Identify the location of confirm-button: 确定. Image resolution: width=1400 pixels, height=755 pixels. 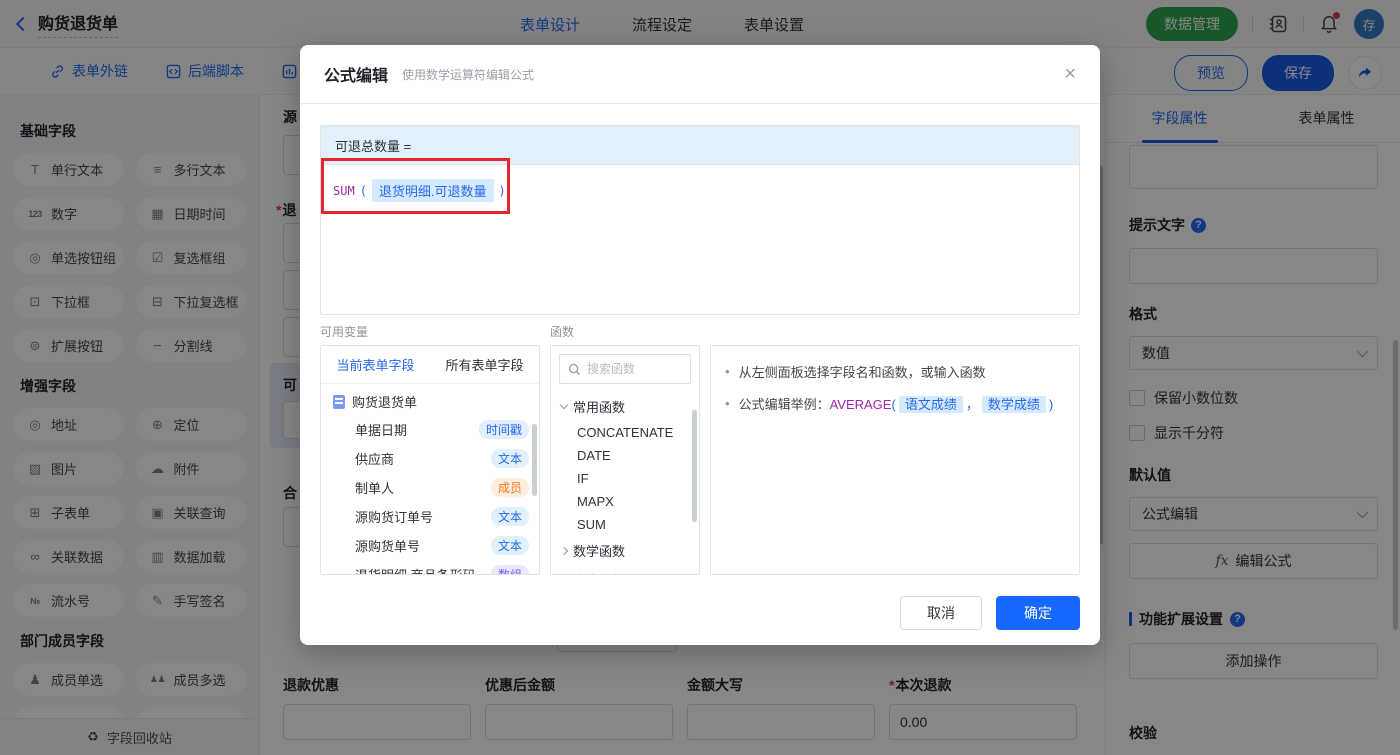
(1038, 613).